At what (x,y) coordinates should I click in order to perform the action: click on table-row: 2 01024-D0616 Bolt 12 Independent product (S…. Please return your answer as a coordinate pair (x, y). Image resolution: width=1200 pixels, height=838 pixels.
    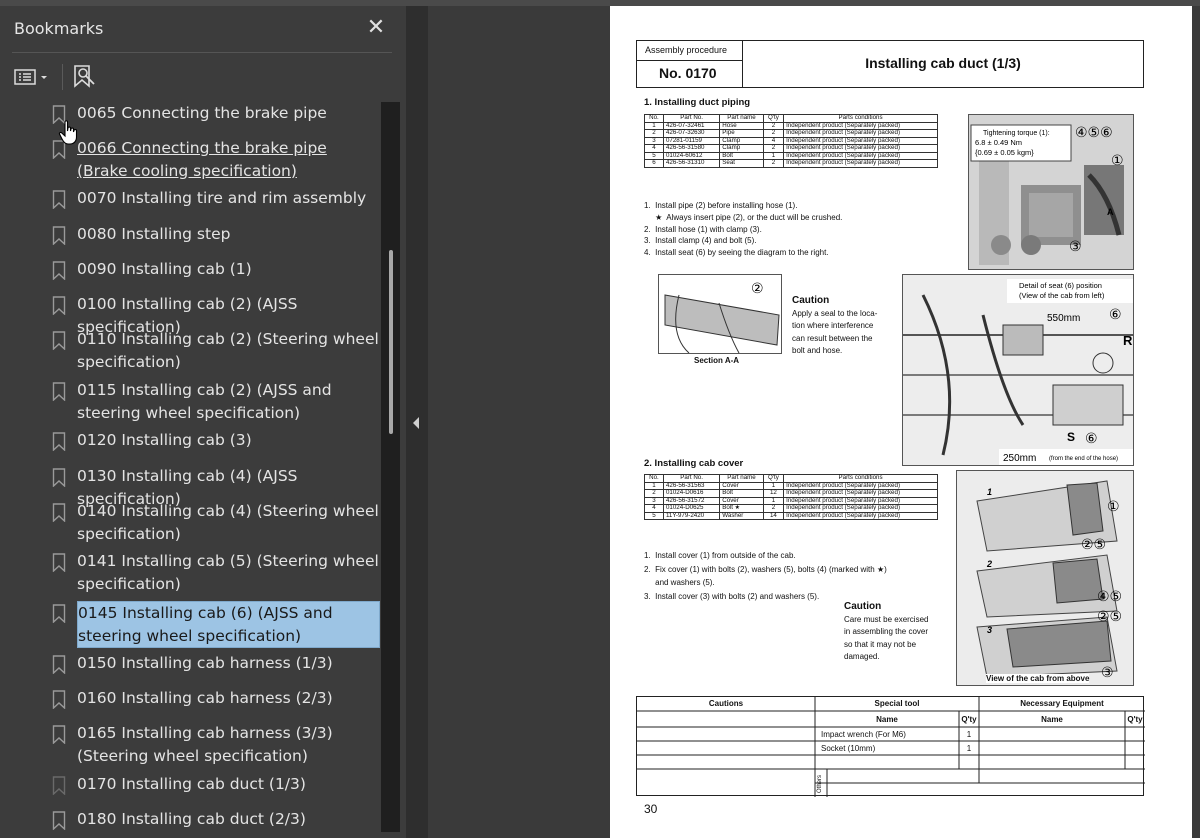
    Looking at the image, I should click on (791, 493).